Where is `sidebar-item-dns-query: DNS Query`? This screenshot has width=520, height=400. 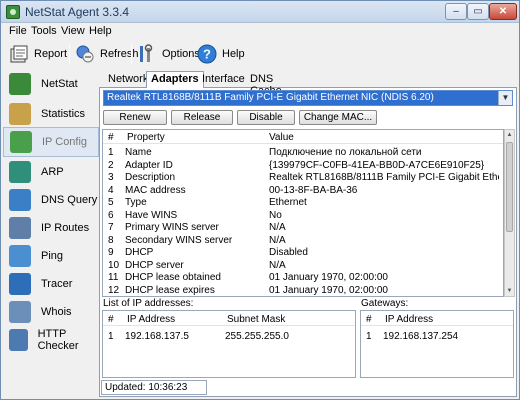
sidebar-item-dns-query: DNS Query is located at coordinates (51, 200).